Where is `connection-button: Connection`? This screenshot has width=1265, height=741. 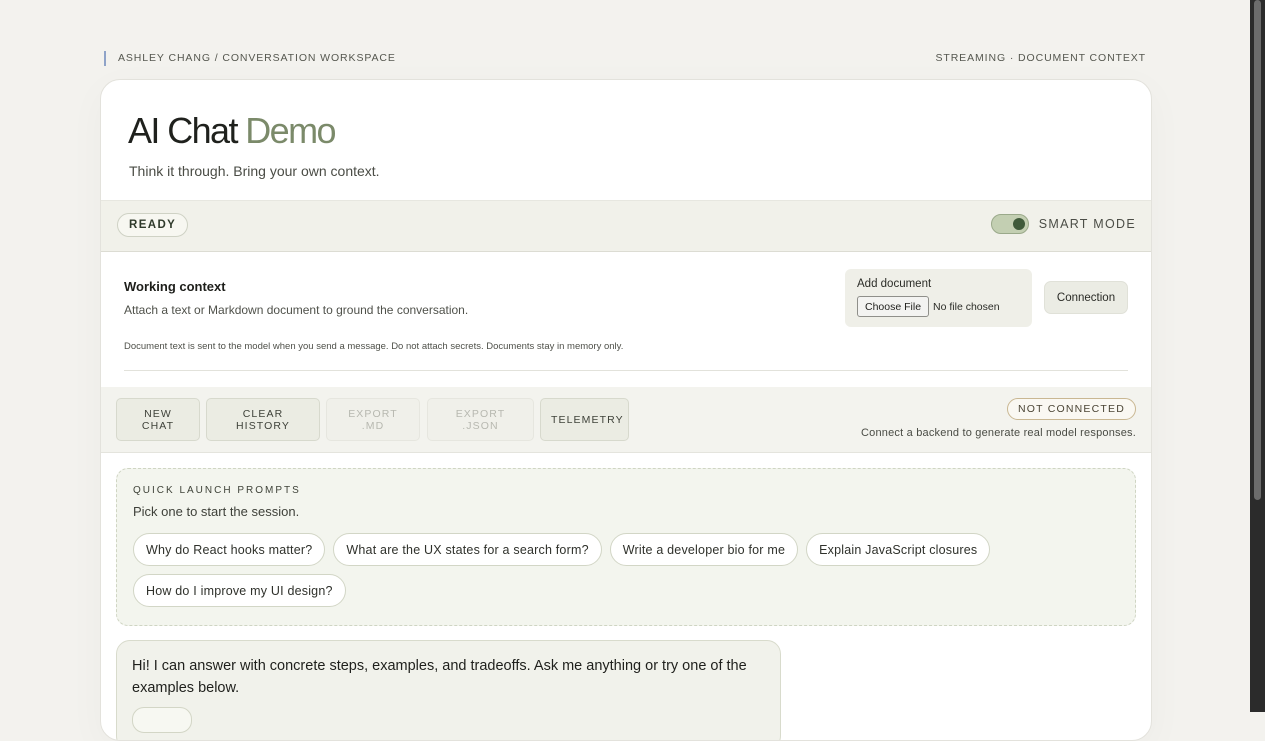 connection-button: Connection is located at coordinates (1086, 297).